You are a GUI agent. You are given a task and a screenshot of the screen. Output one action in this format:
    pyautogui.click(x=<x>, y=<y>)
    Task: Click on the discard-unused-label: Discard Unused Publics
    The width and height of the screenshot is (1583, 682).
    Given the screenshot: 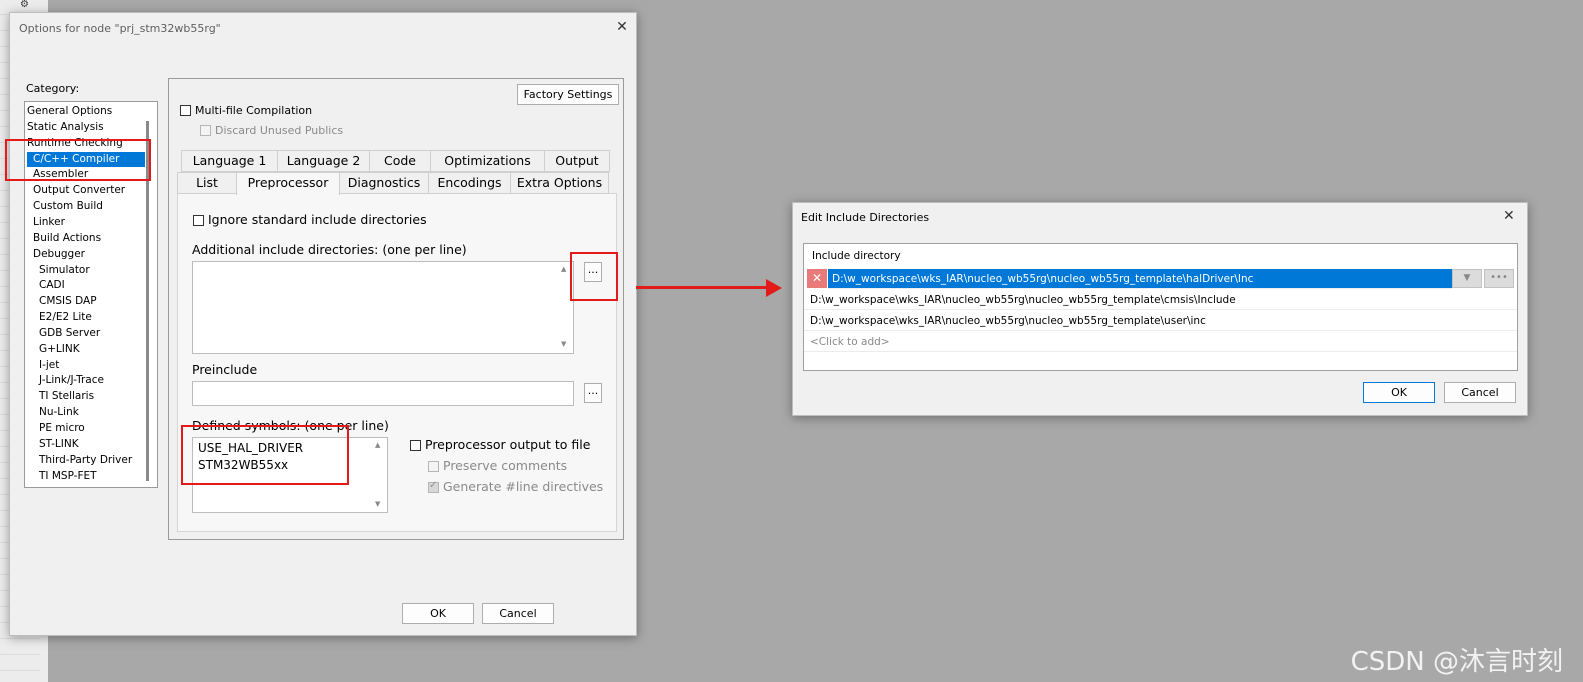 What is the action you would take?
    pyautogui.click(x=279, y=130)
    